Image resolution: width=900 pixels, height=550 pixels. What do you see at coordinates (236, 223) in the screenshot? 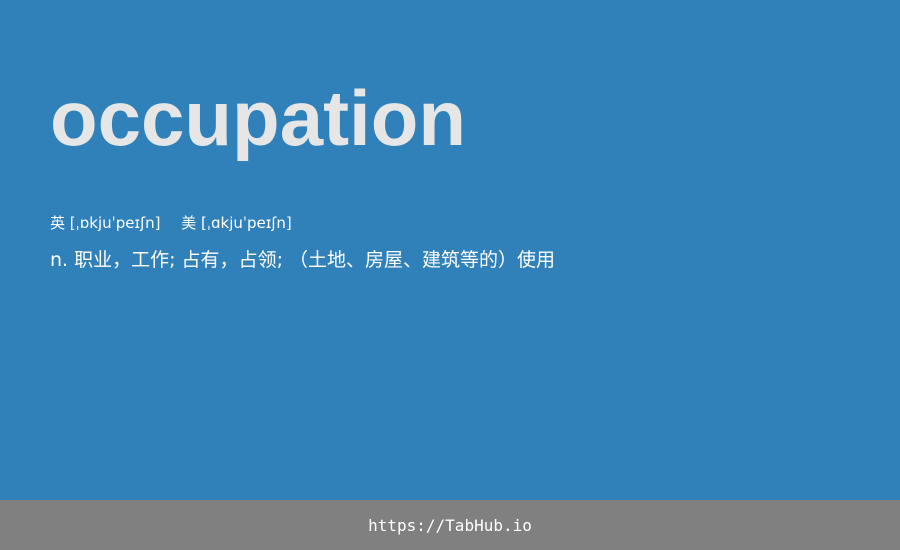
I see `us-phonetic: 美 [ˌɑkjuˈpeɪʃn]` at bounding box center [236, 223].